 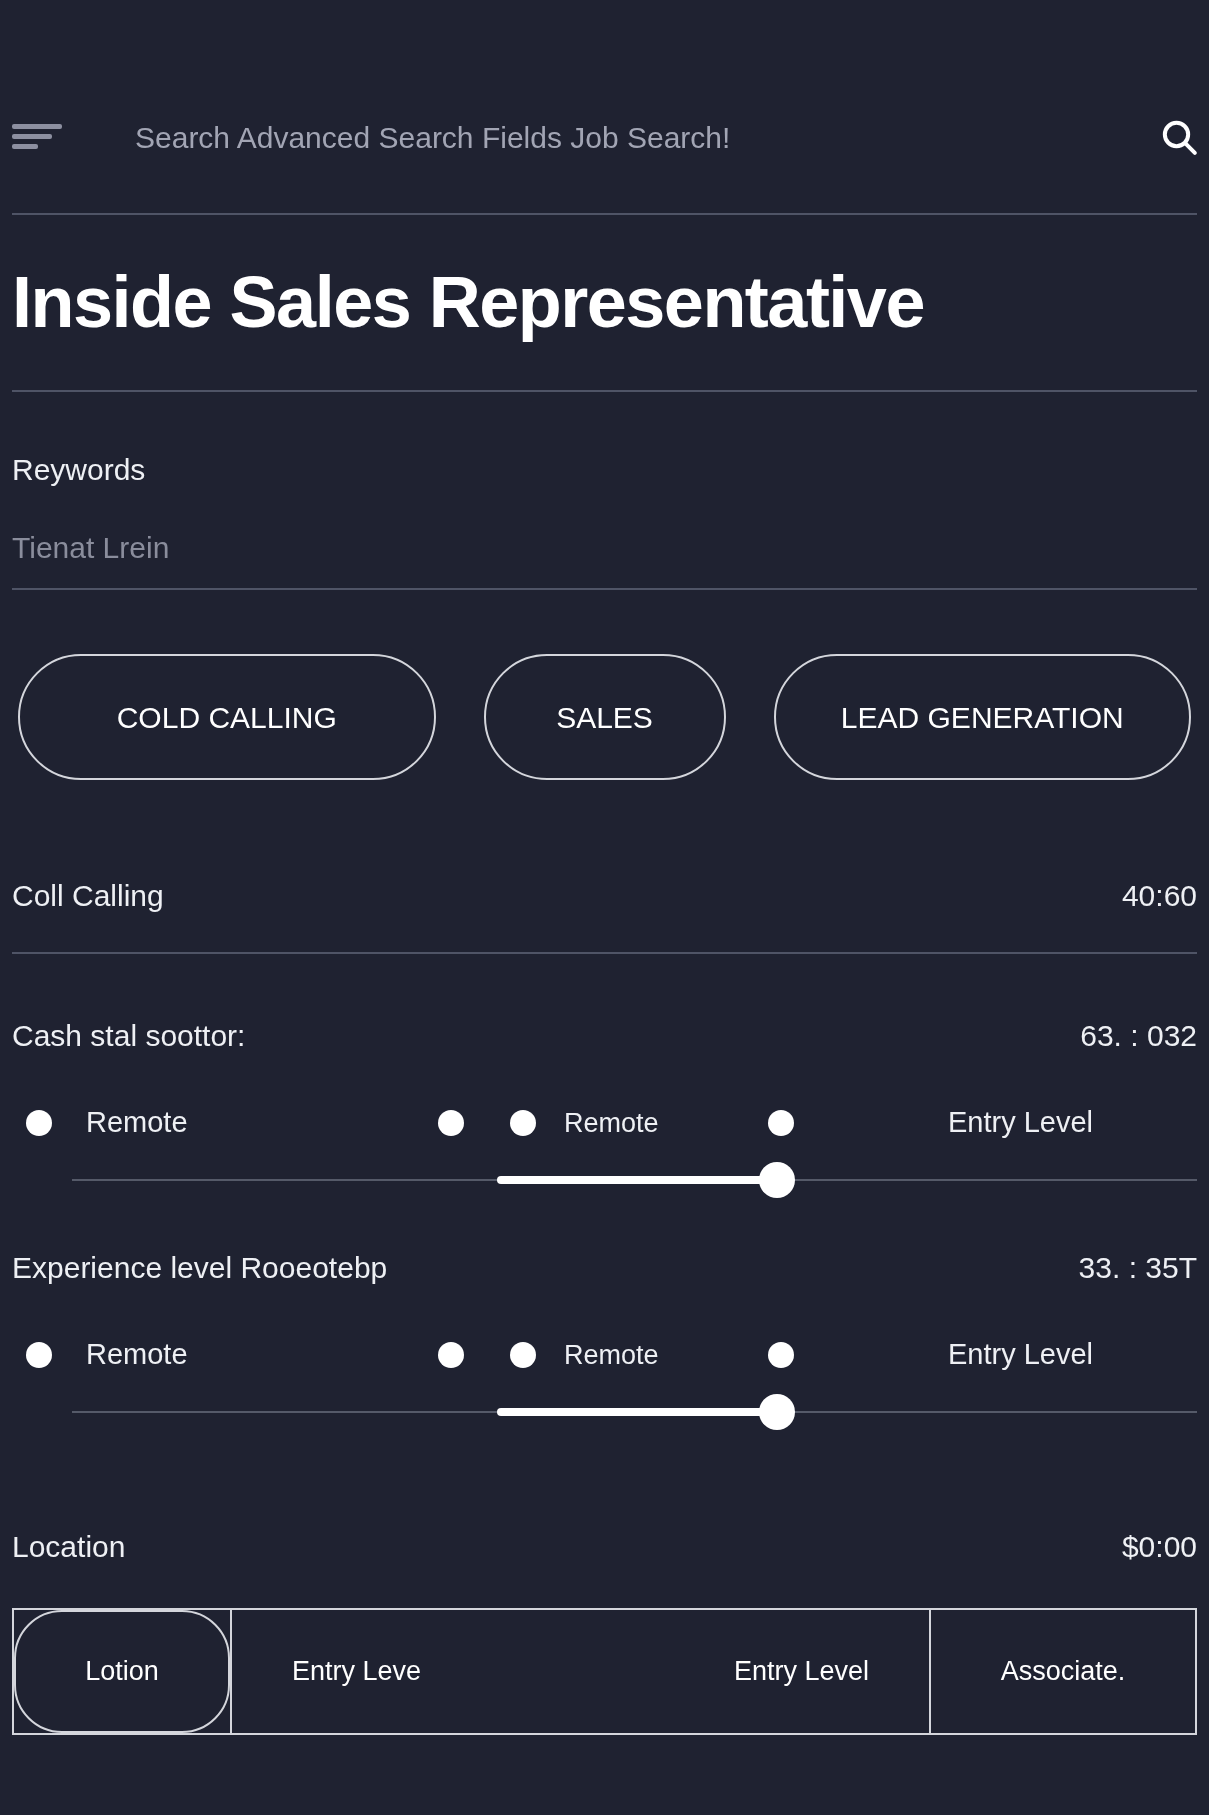 I want to click on row-value: $0:00, so click(x=1159, y=1547).